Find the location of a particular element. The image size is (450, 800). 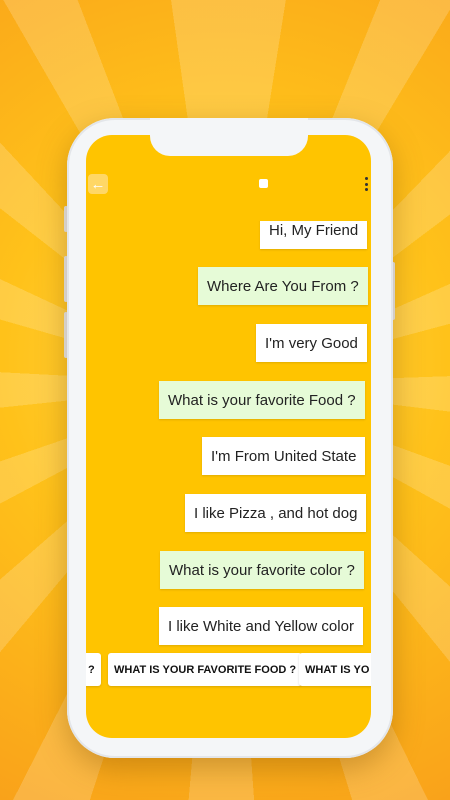

message-text: I like Pizza , and hot dog is located at coordinates (276, 513).